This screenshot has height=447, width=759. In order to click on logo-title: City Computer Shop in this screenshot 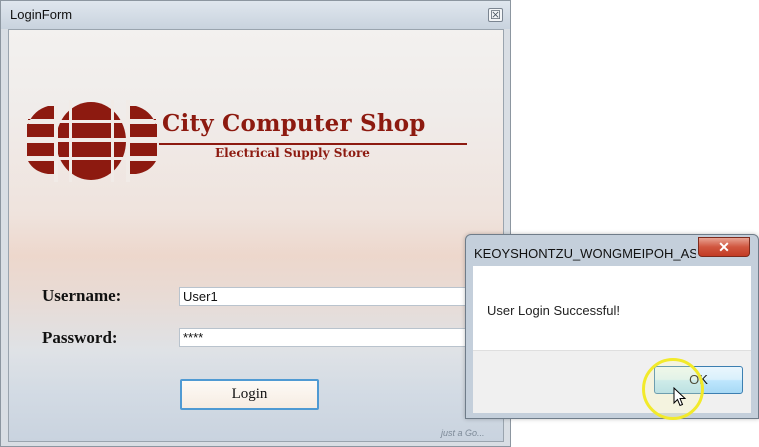, I will do `click(294, 123)`.